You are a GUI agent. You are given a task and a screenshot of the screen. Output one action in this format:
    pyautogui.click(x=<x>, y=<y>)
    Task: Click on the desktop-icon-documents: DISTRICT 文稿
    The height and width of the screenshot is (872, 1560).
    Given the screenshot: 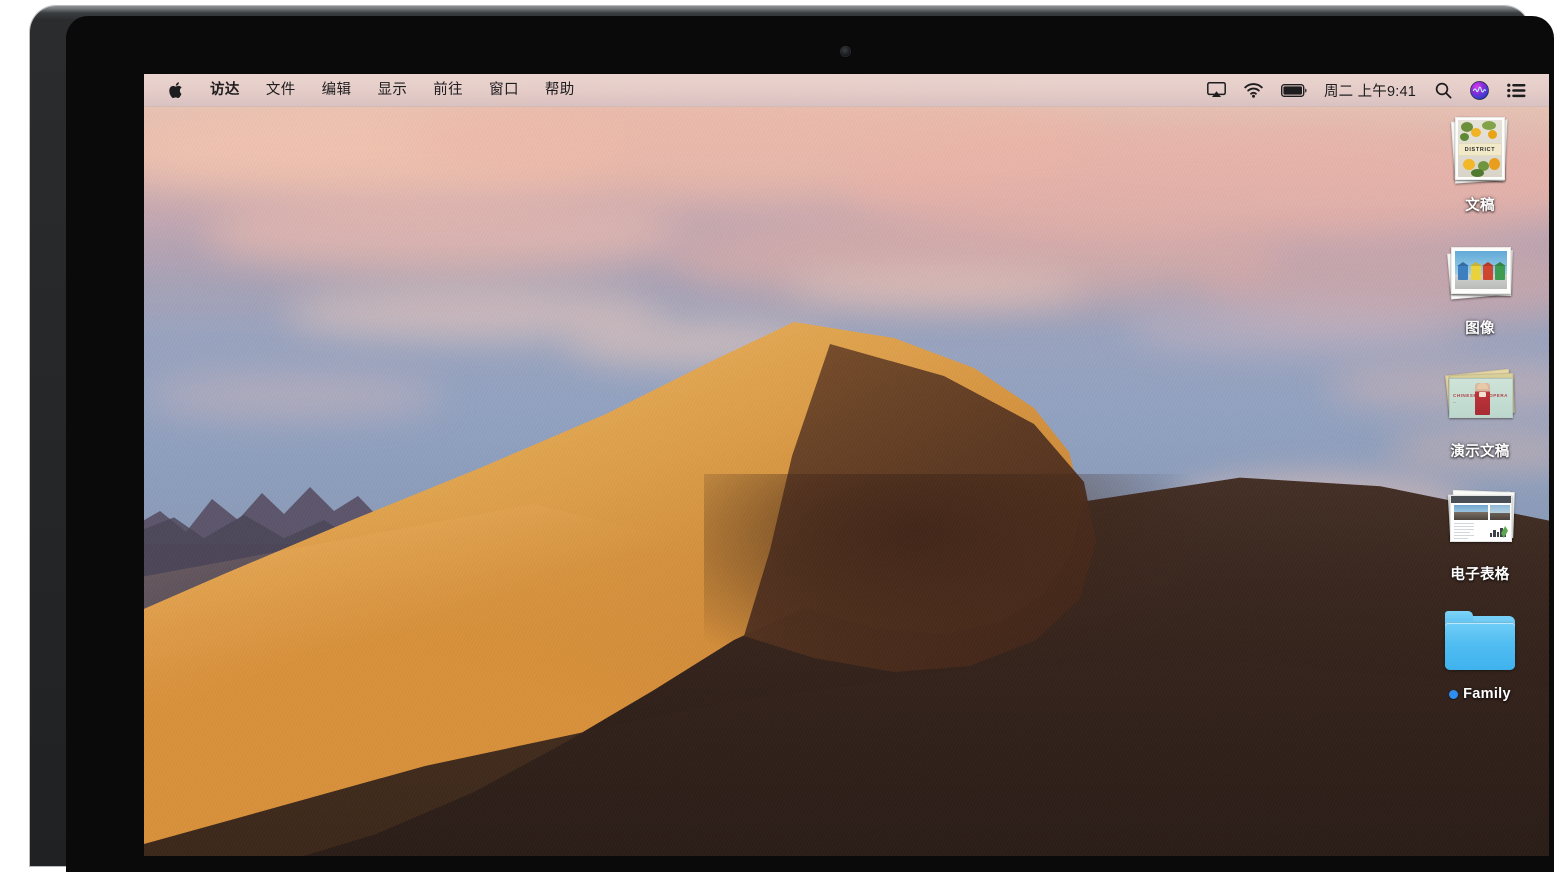 What is the action you would take?
    pyautogui.click(x=1480, y=173)
    